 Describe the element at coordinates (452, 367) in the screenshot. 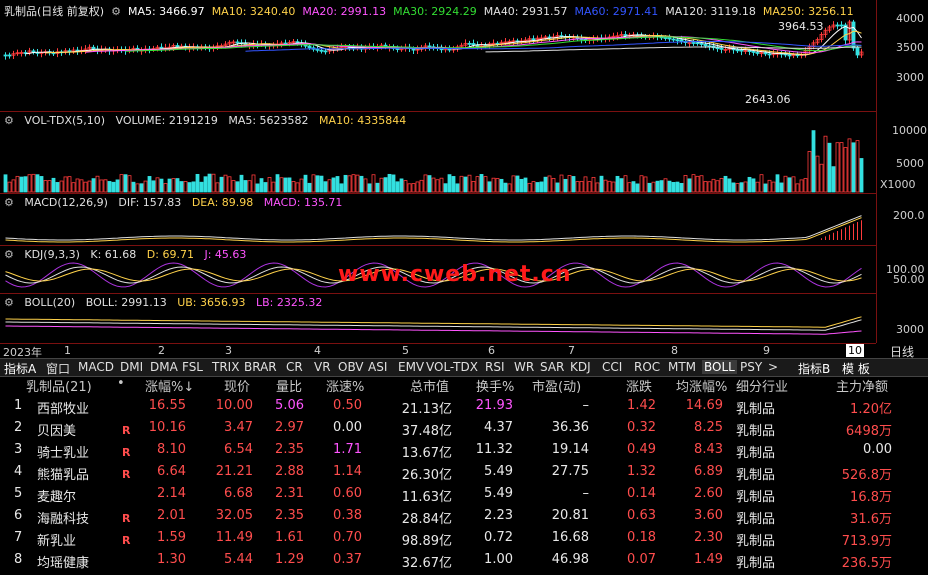

I see `tab-item: VOL-TDX` at that location.